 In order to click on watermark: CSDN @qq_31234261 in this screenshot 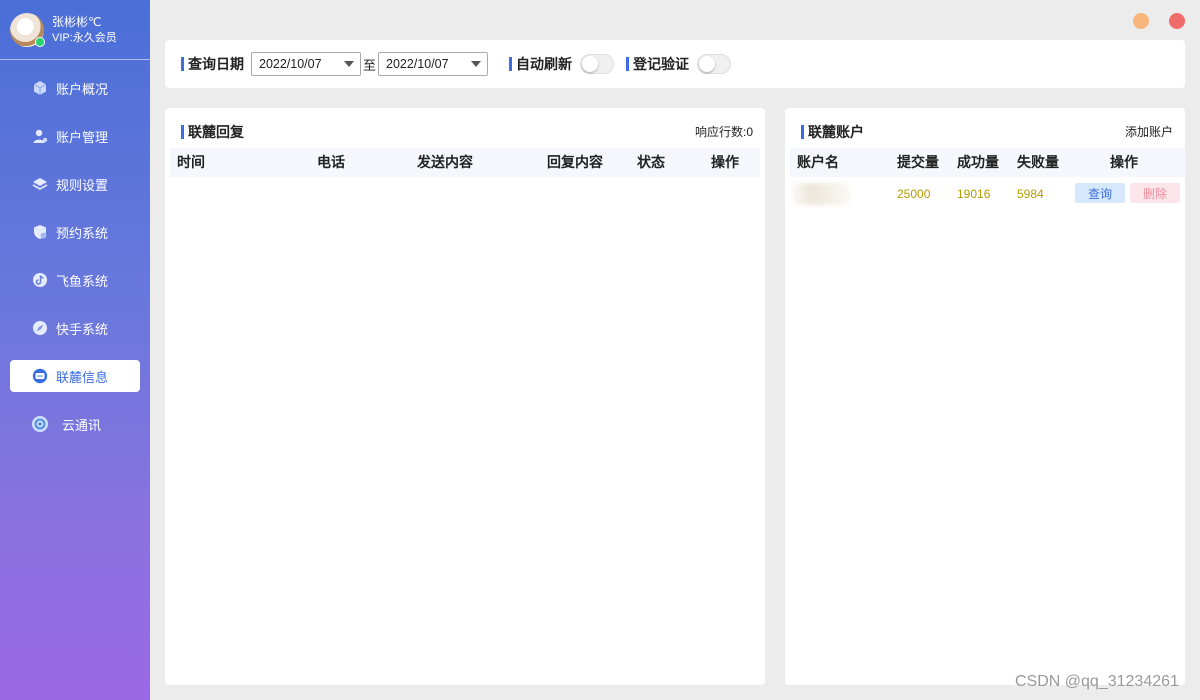, I will do `click(1097, 681)`.